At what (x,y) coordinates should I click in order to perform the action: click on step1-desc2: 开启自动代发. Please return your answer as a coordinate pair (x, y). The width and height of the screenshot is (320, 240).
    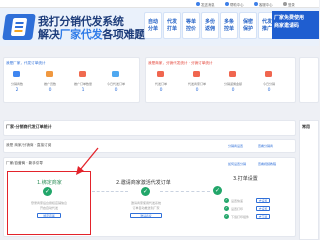
    Looking at the image, I should click on (48, 208).